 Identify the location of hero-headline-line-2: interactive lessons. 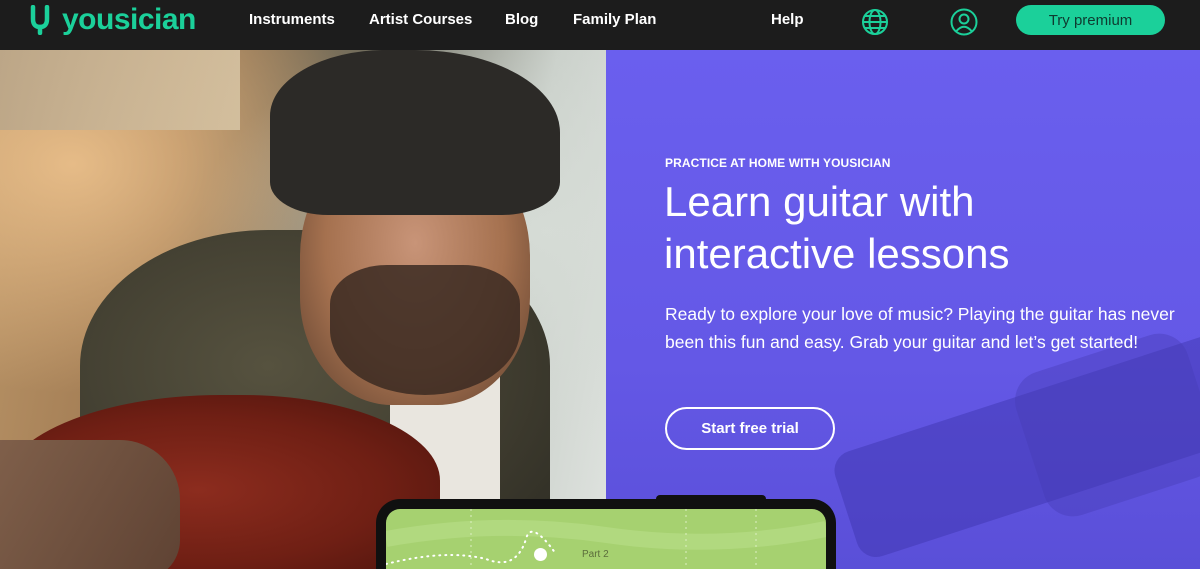
(837, 253).